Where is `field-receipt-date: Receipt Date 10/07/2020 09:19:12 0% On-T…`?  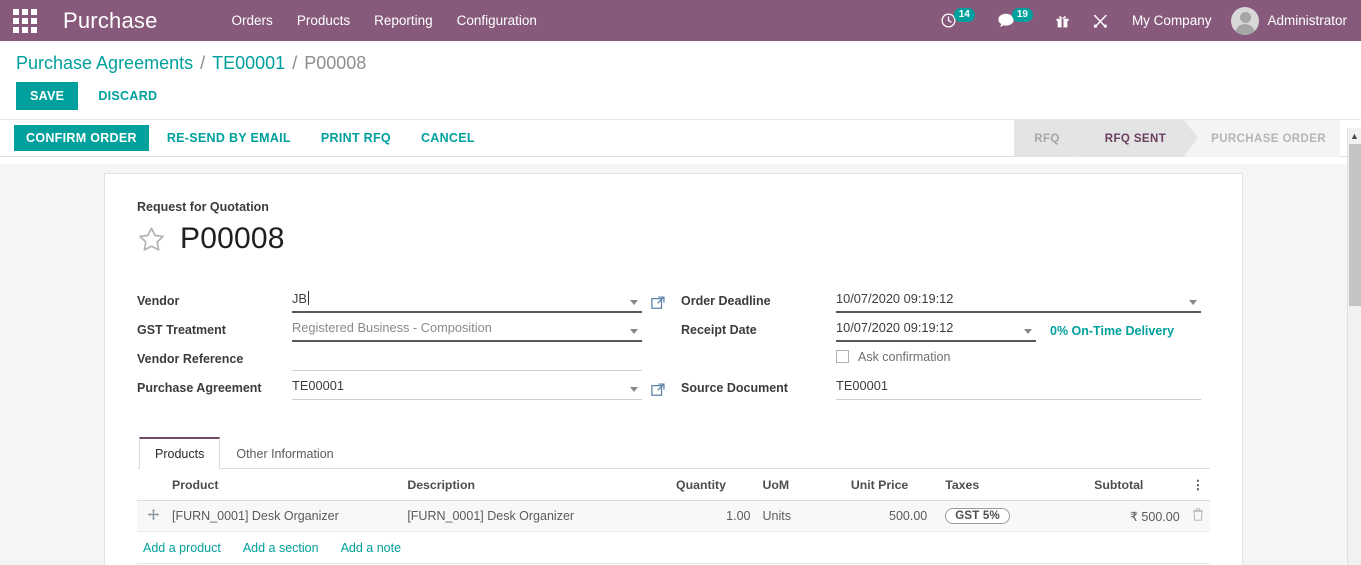
field-receipt-date: Receipt Date 10/07/2020 09:19:12 0% On-T… is located at coordinates (941, 327).